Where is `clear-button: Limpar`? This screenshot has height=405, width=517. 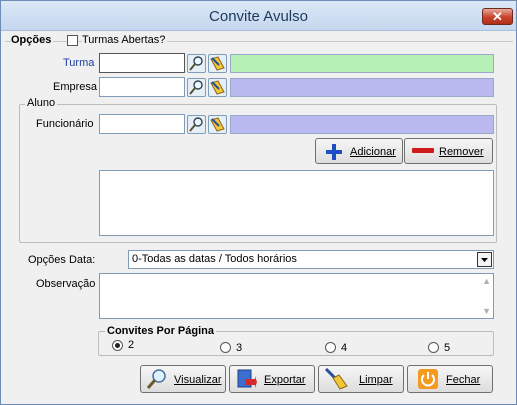 clear-button: Limpar is located at coordinates (361, 379).